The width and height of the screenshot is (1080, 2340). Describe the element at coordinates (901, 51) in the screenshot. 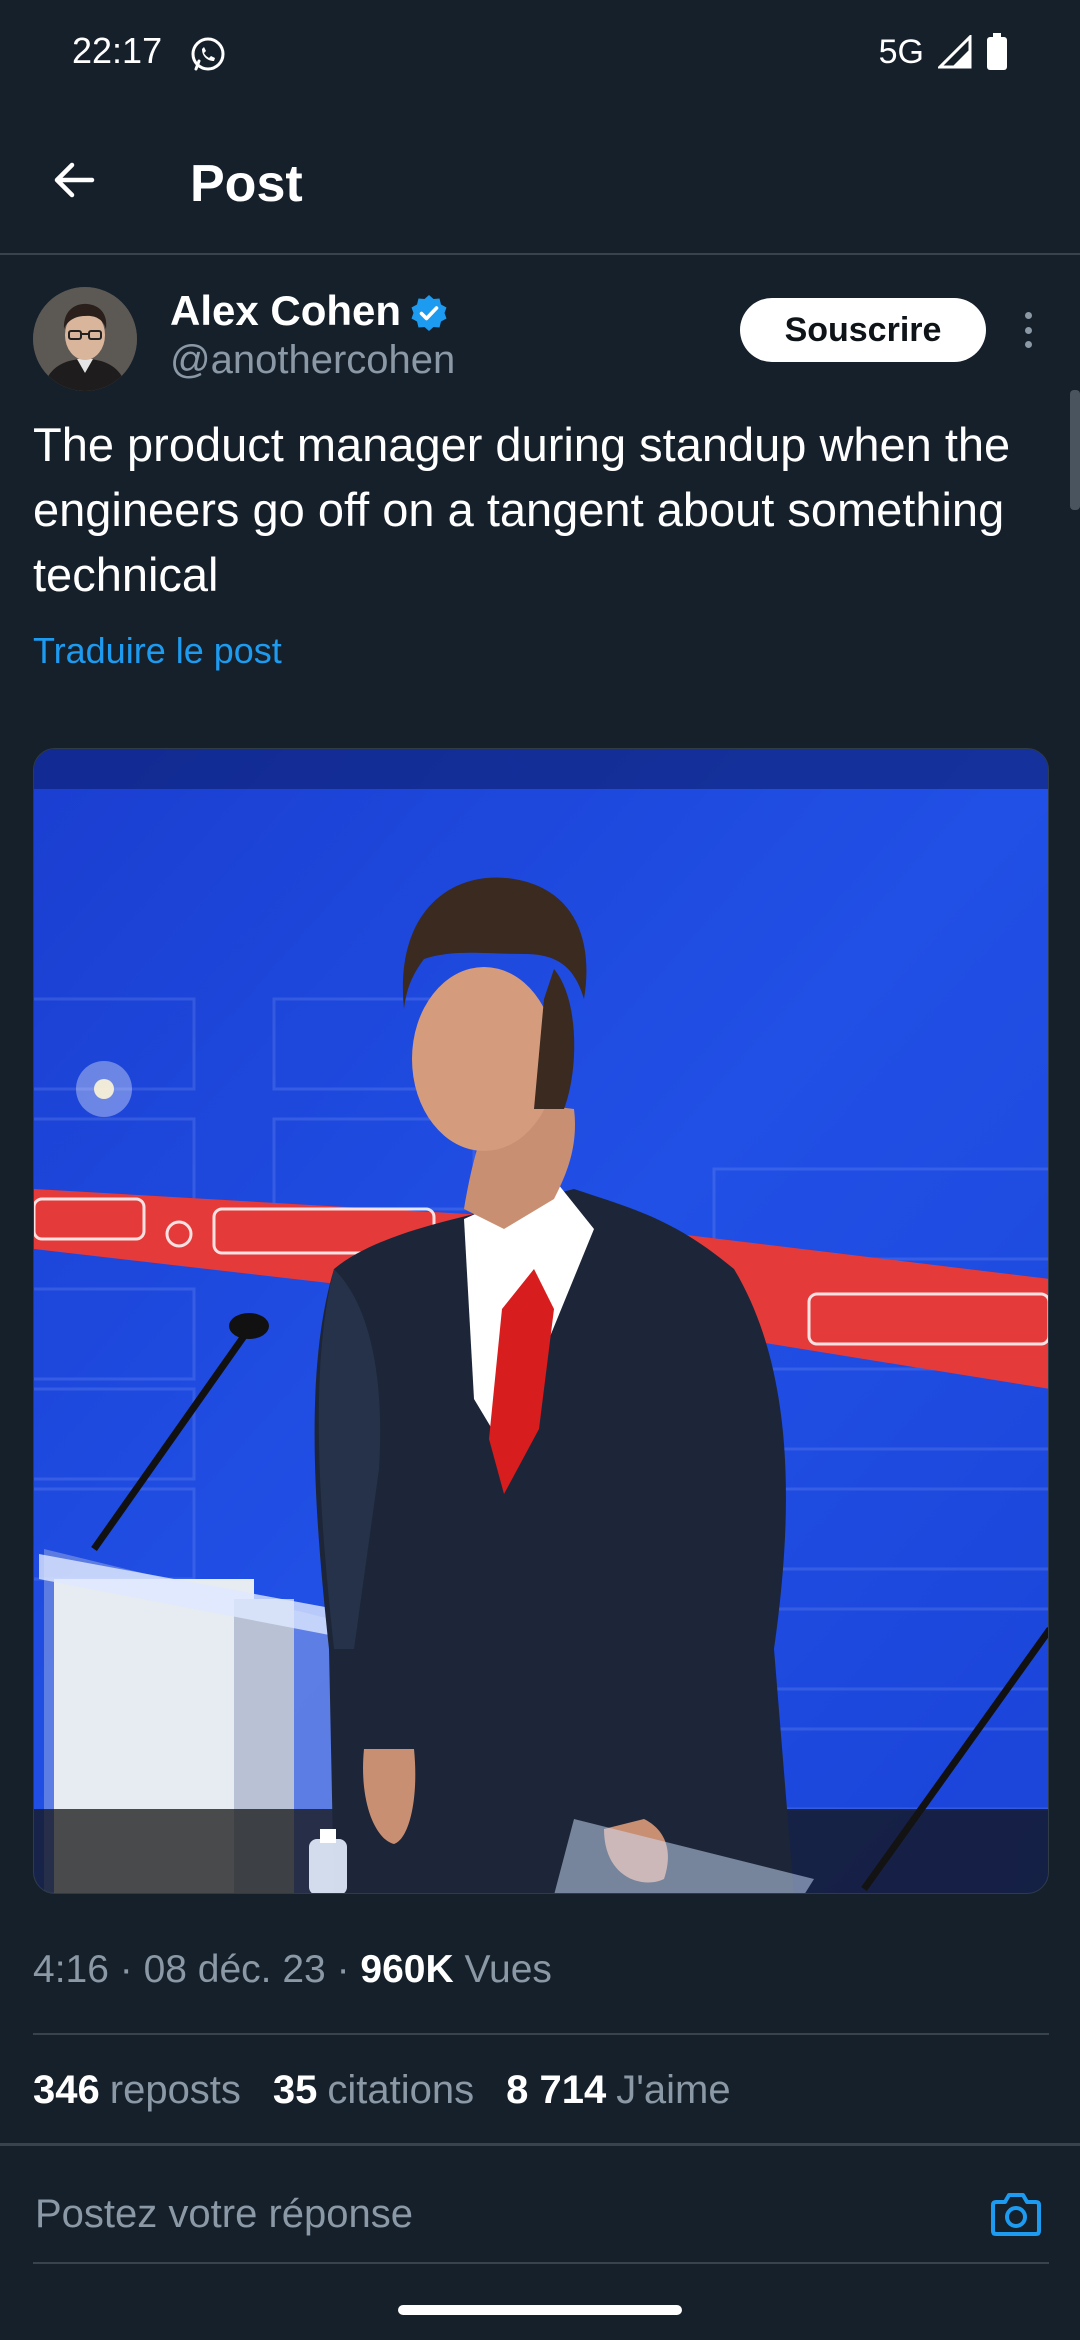

I see `network-label: 5G` at that location.